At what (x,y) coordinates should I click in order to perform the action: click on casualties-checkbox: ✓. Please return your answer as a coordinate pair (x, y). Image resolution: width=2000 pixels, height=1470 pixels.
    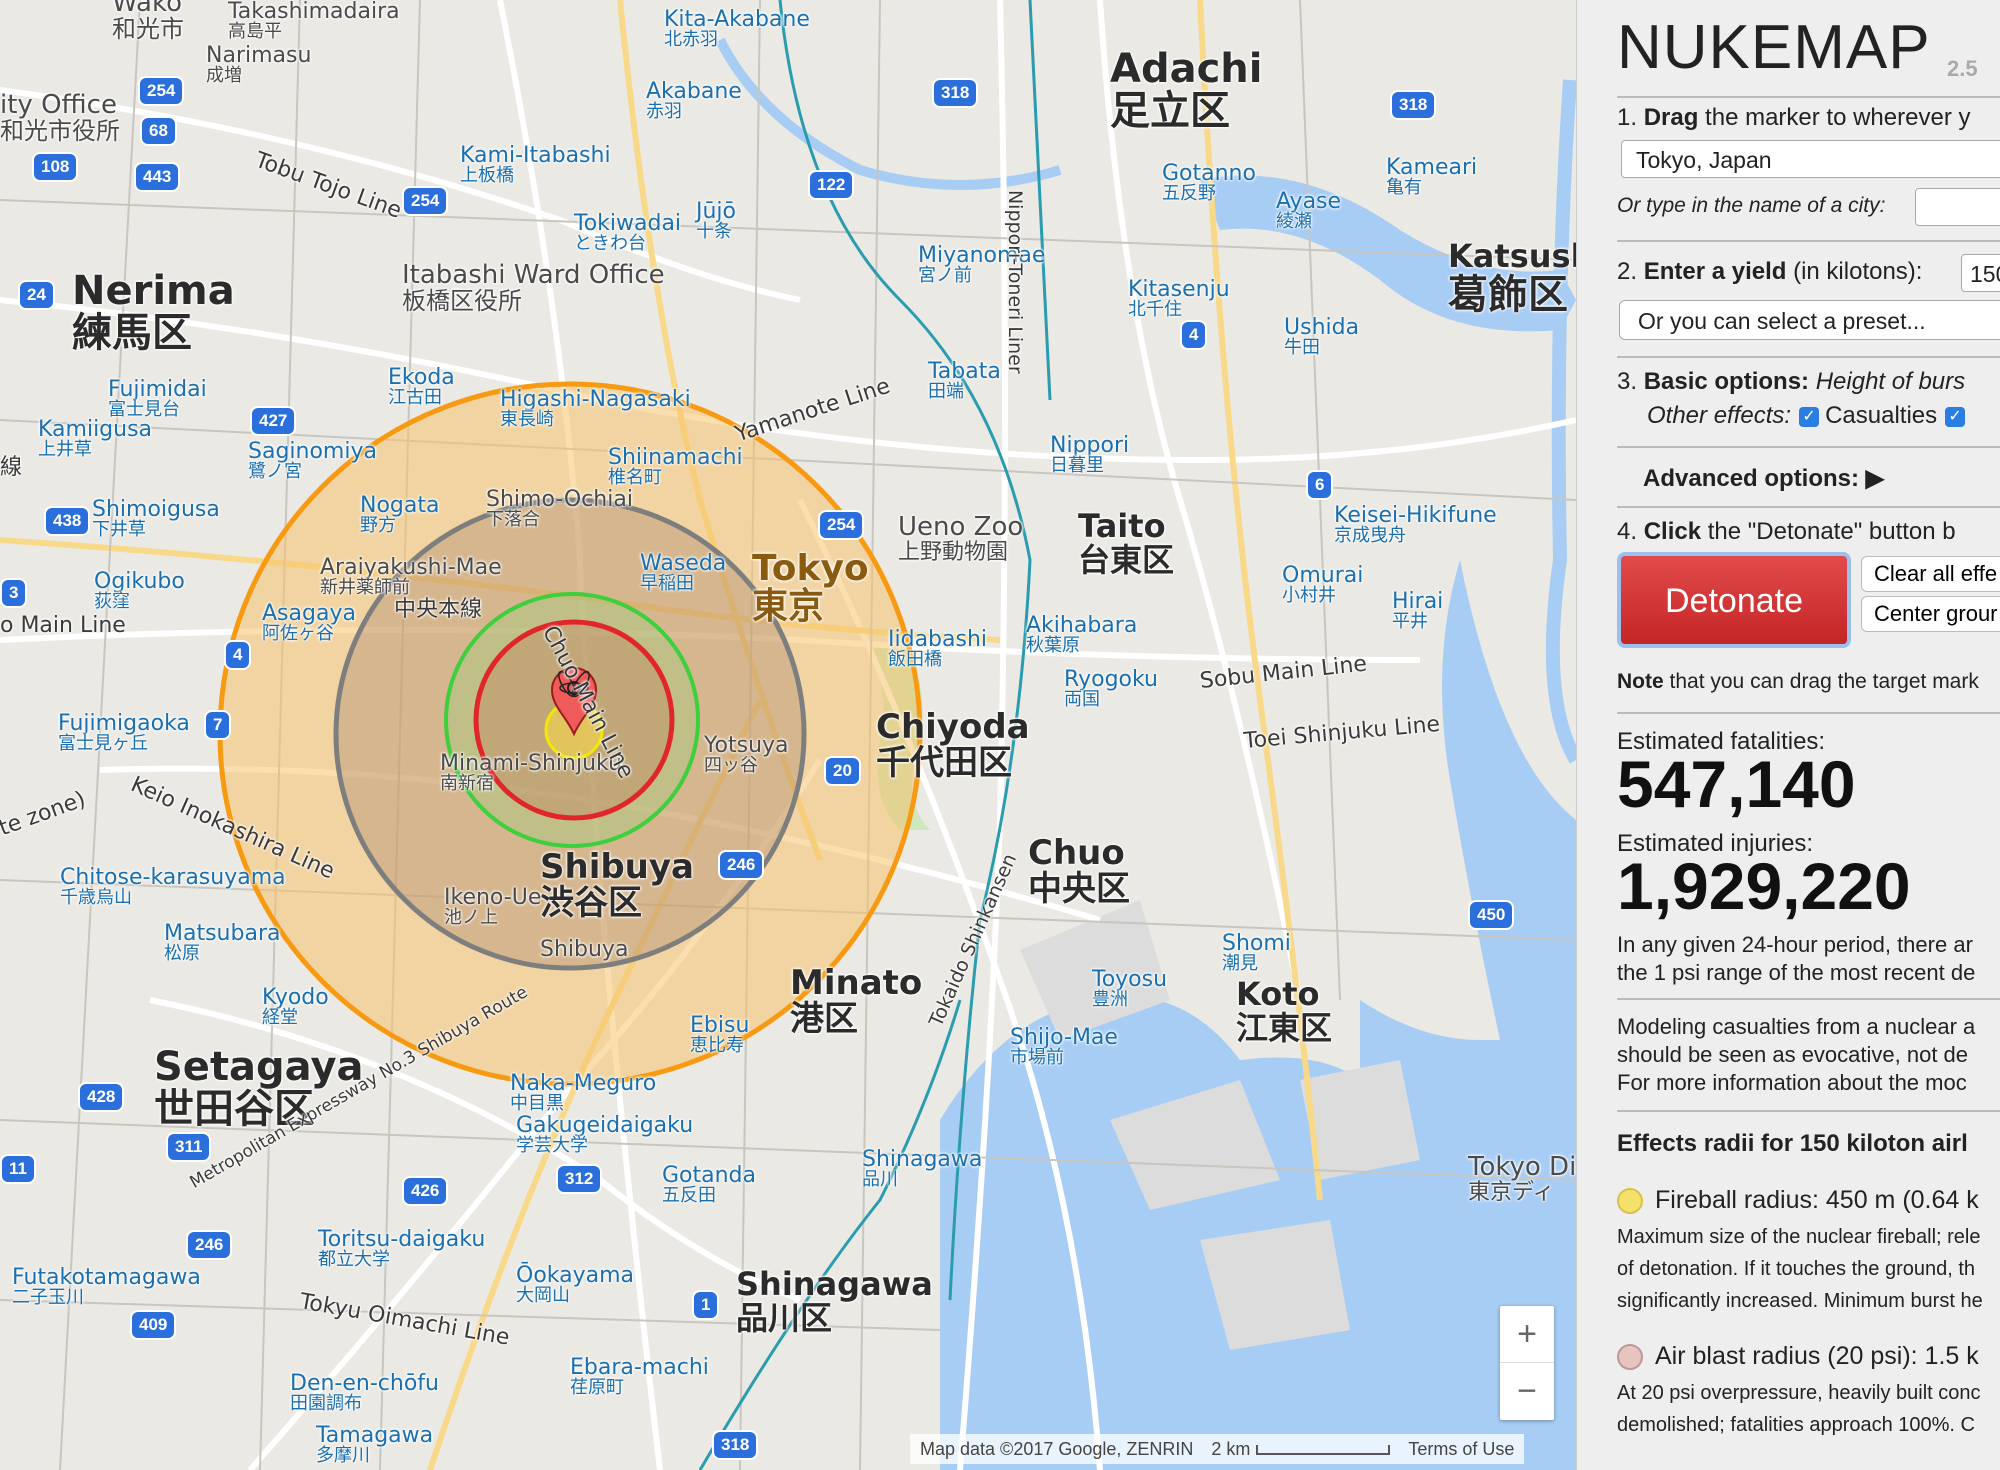
    Looking at the image, I should click on (1809, 416).